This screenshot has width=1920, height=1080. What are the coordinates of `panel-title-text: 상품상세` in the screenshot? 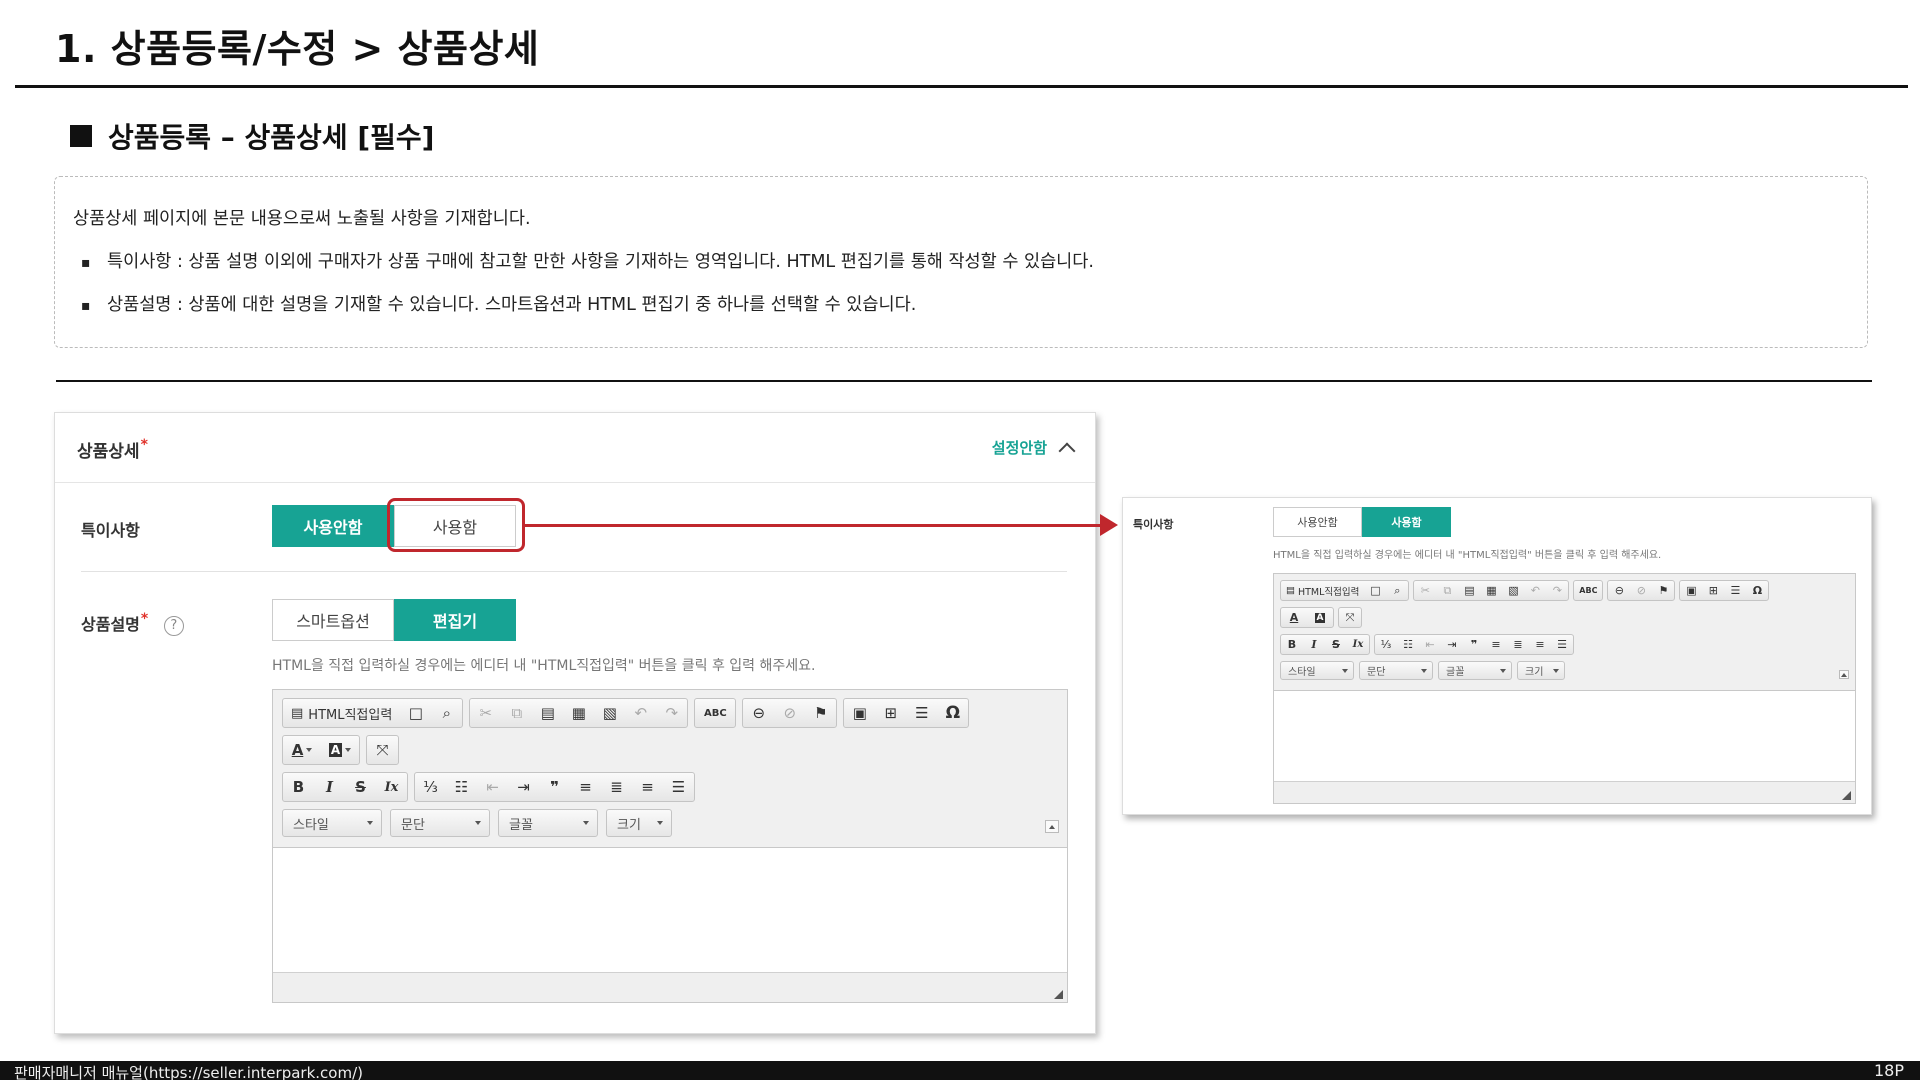 It's located at (108, 452).